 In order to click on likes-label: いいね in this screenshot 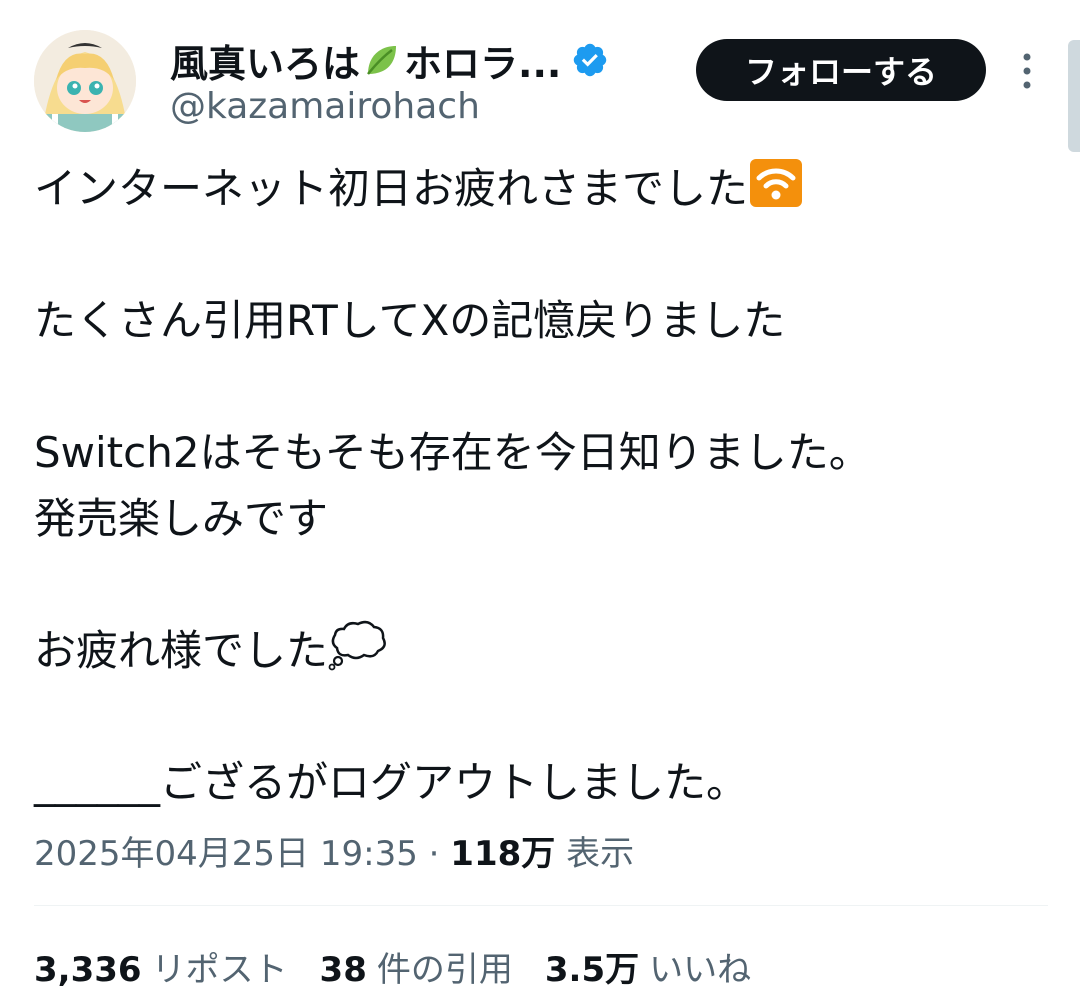, I will do `click(700, 970)`.